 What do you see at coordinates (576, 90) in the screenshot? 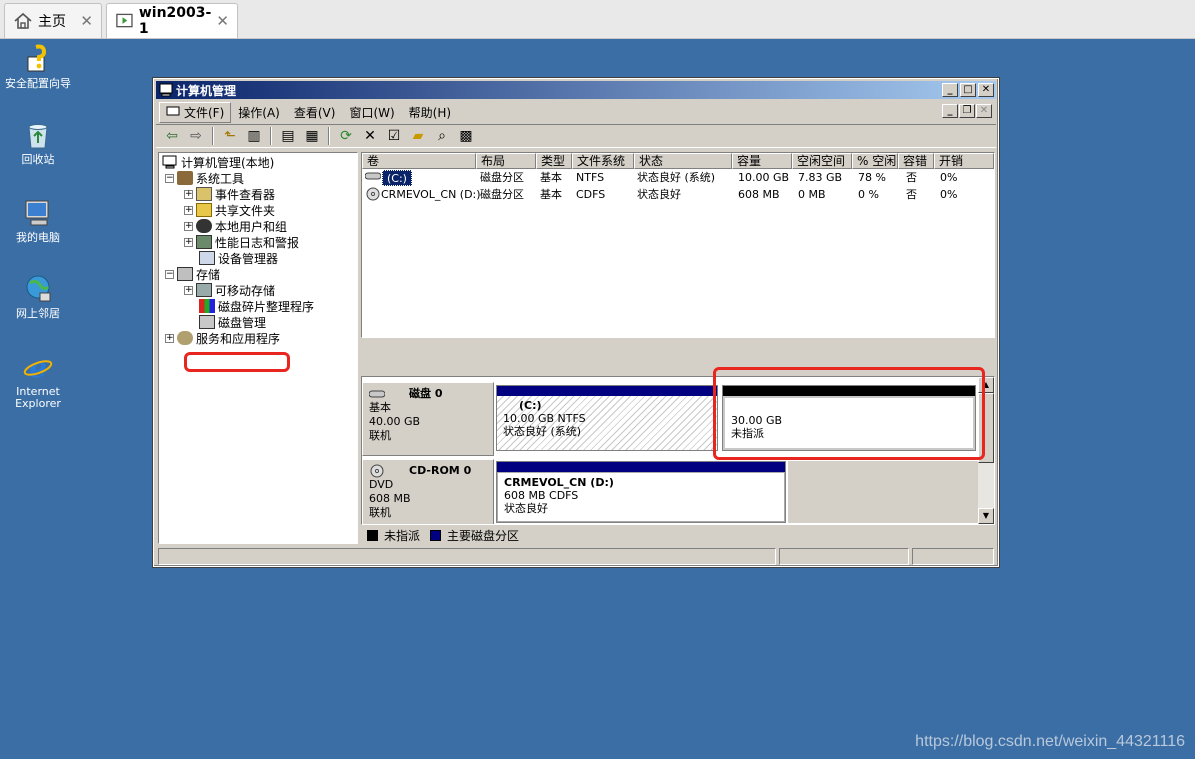
I see `window-title-bar: 计算机管理 _ □ ✕` at bounding box center [576, 90].